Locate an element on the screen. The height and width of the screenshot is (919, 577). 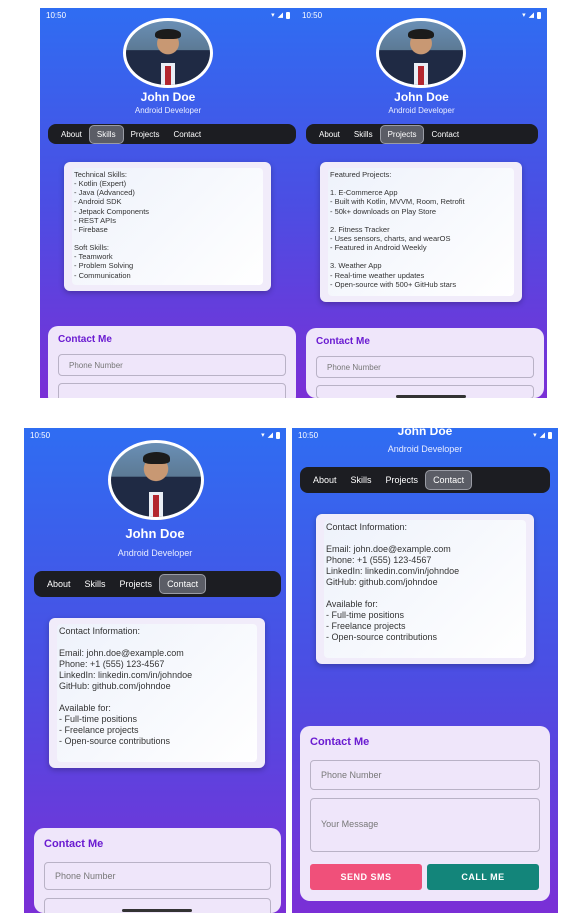
message-field: Your Message is located at coordinates (425, 825).